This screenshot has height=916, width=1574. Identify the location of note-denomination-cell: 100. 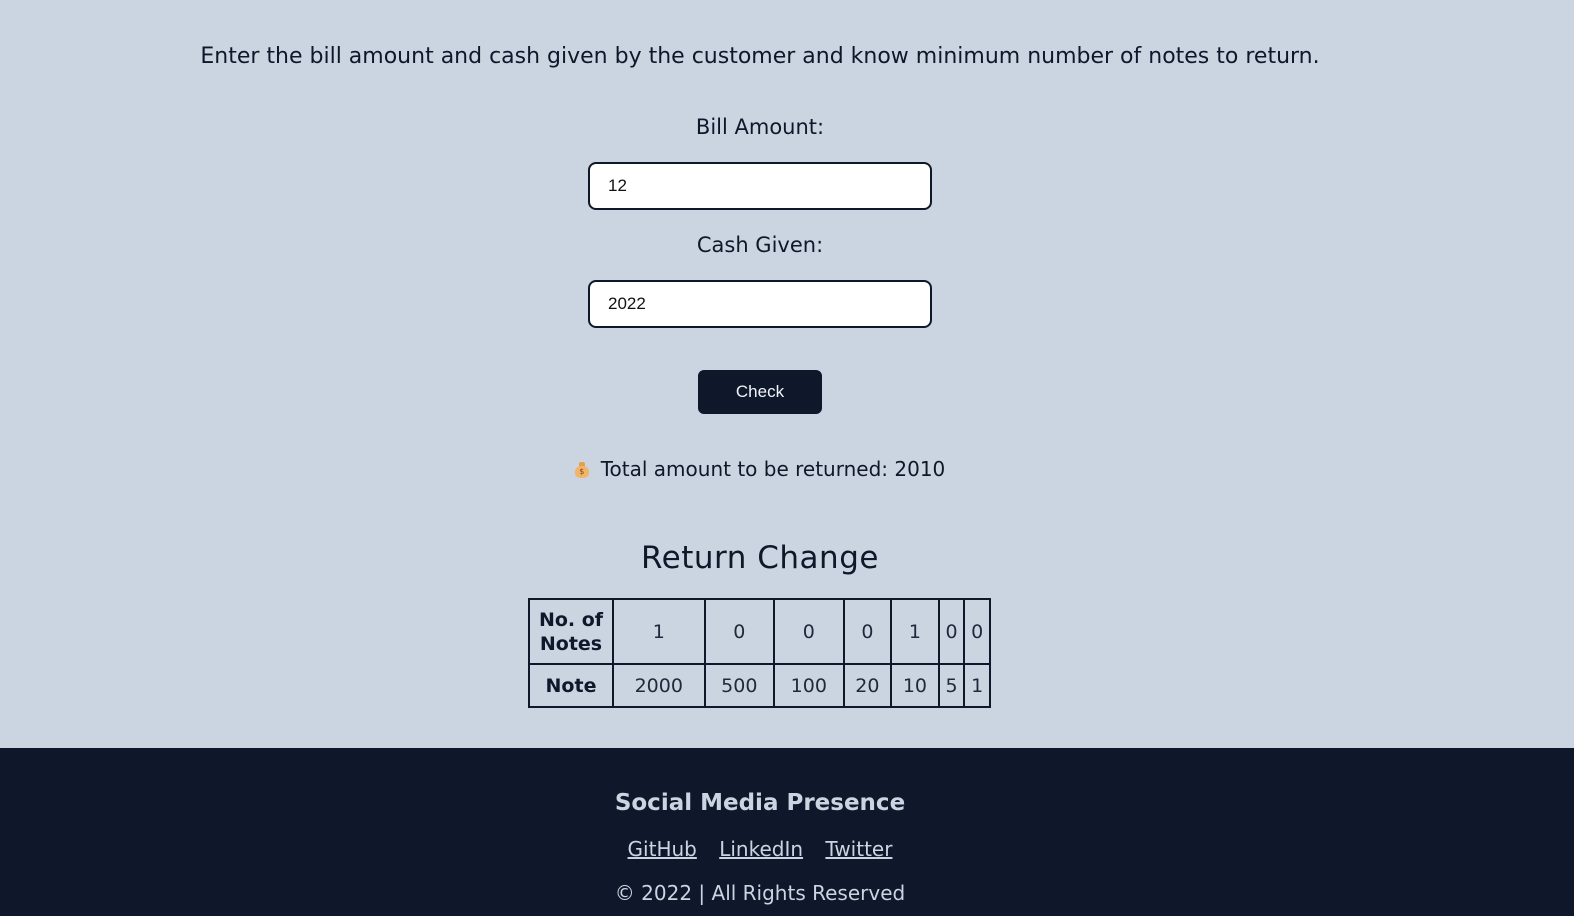
(809, 685).